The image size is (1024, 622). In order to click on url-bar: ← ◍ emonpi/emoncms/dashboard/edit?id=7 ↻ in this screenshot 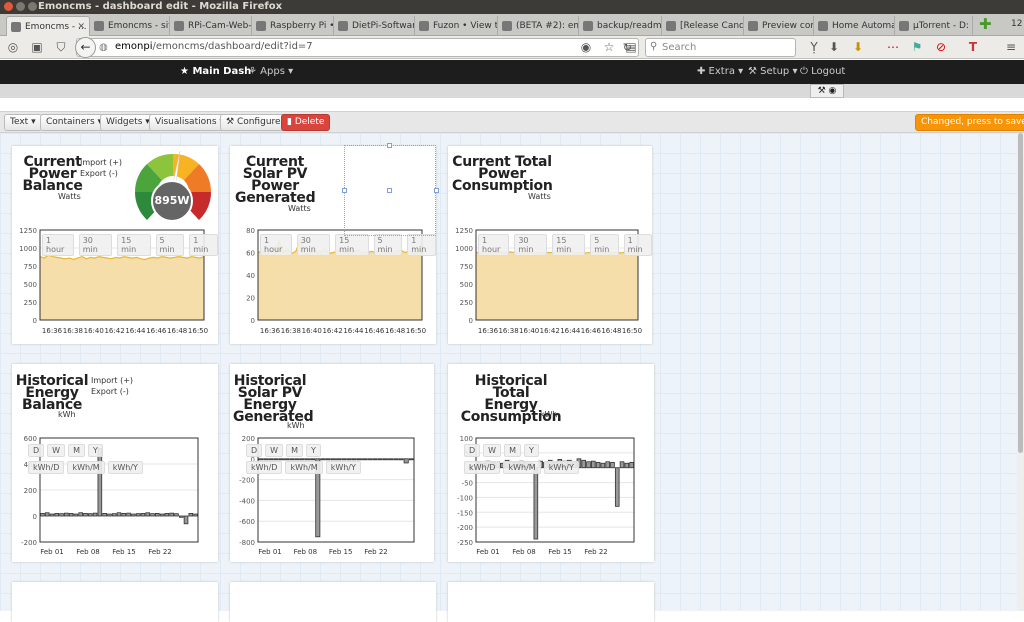, I will do `click(357, 47)`.